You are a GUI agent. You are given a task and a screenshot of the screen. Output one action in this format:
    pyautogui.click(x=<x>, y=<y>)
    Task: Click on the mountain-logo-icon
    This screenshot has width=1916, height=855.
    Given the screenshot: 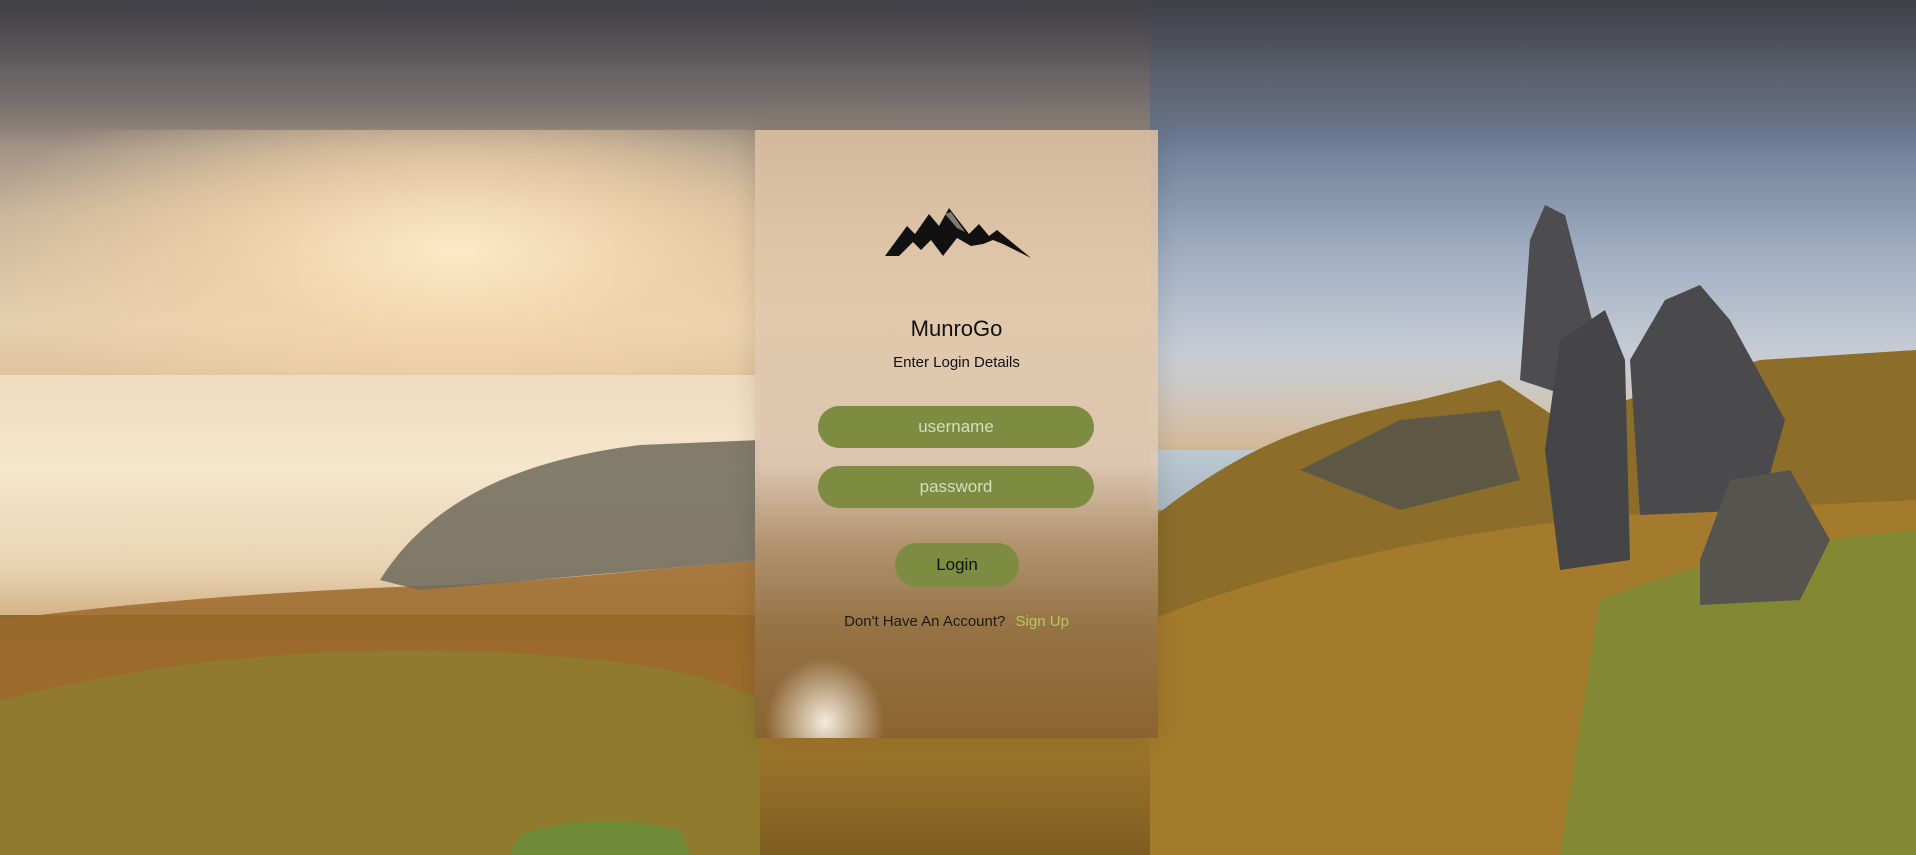 What is the action you would take?
    pyautogui.click(x=958, y=233)
    